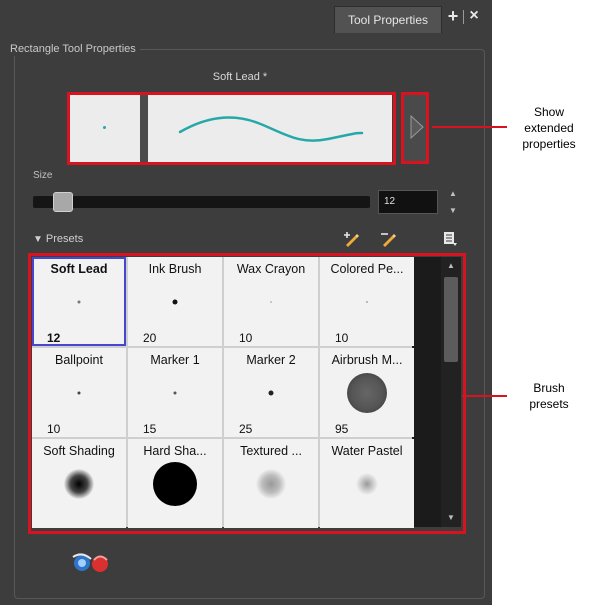 Image resolution: width=589 pixels, height=605 pixels. What do you see at coordinates (64, 239) in the screenshot?
I see `presets-label: Presets` at bounding box center [64, 239].